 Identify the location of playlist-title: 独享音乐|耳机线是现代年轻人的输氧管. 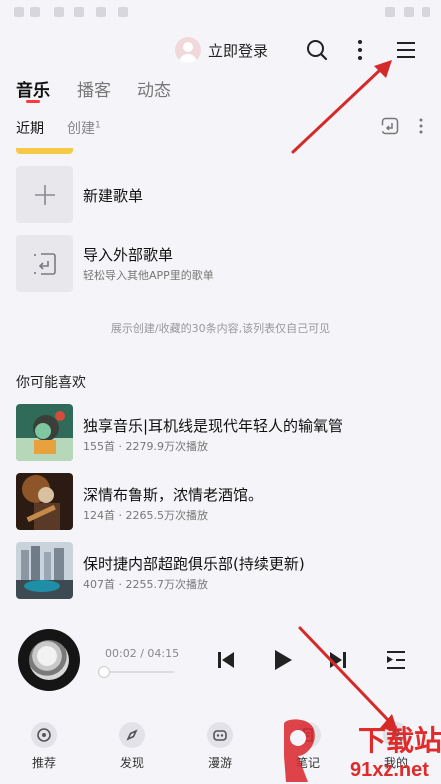
(213, 426).